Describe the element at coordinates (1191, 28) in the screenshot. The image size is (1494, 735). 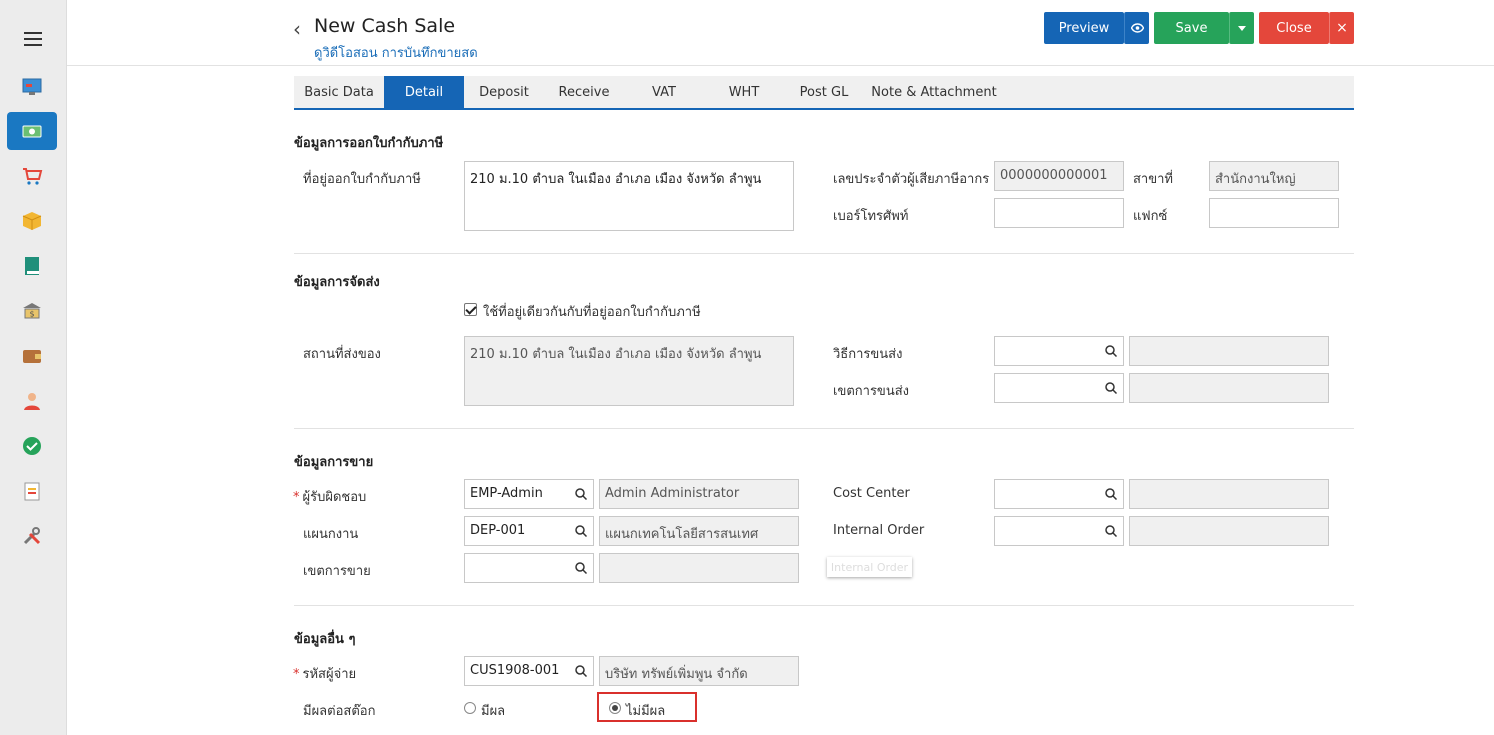
I see `save-button: Save` at that location.